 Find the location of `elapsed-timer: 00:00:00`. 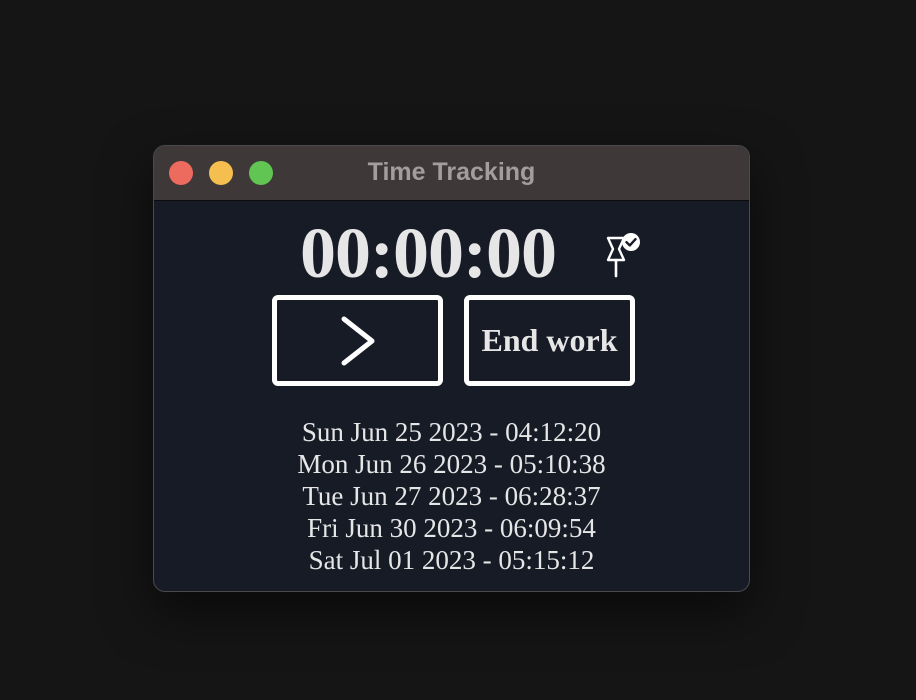

elapsed-timer: 00:00:00 is located at coordinates (428, 253).